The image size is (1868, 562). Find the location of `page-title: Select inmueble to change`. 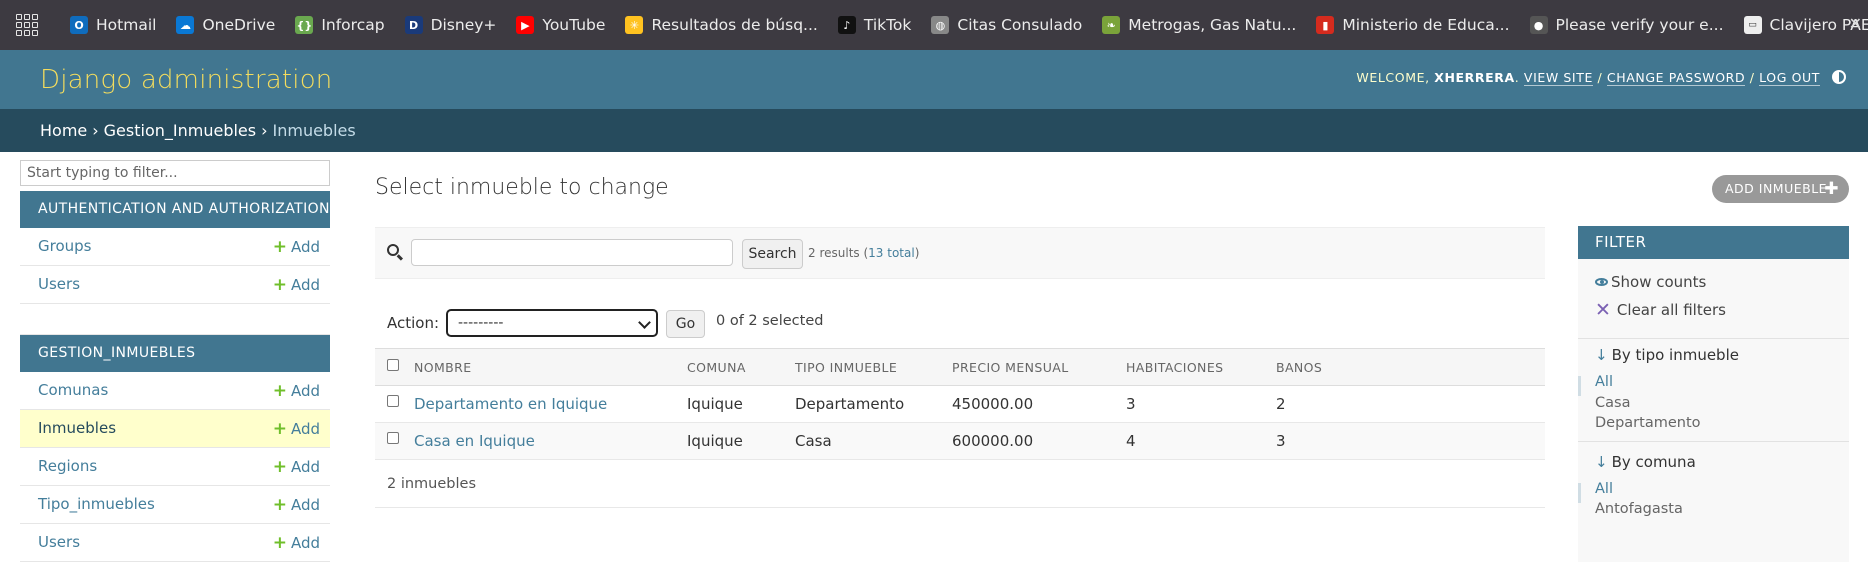

page-title: Select inmueble to change is located at coordinates (522, 187).